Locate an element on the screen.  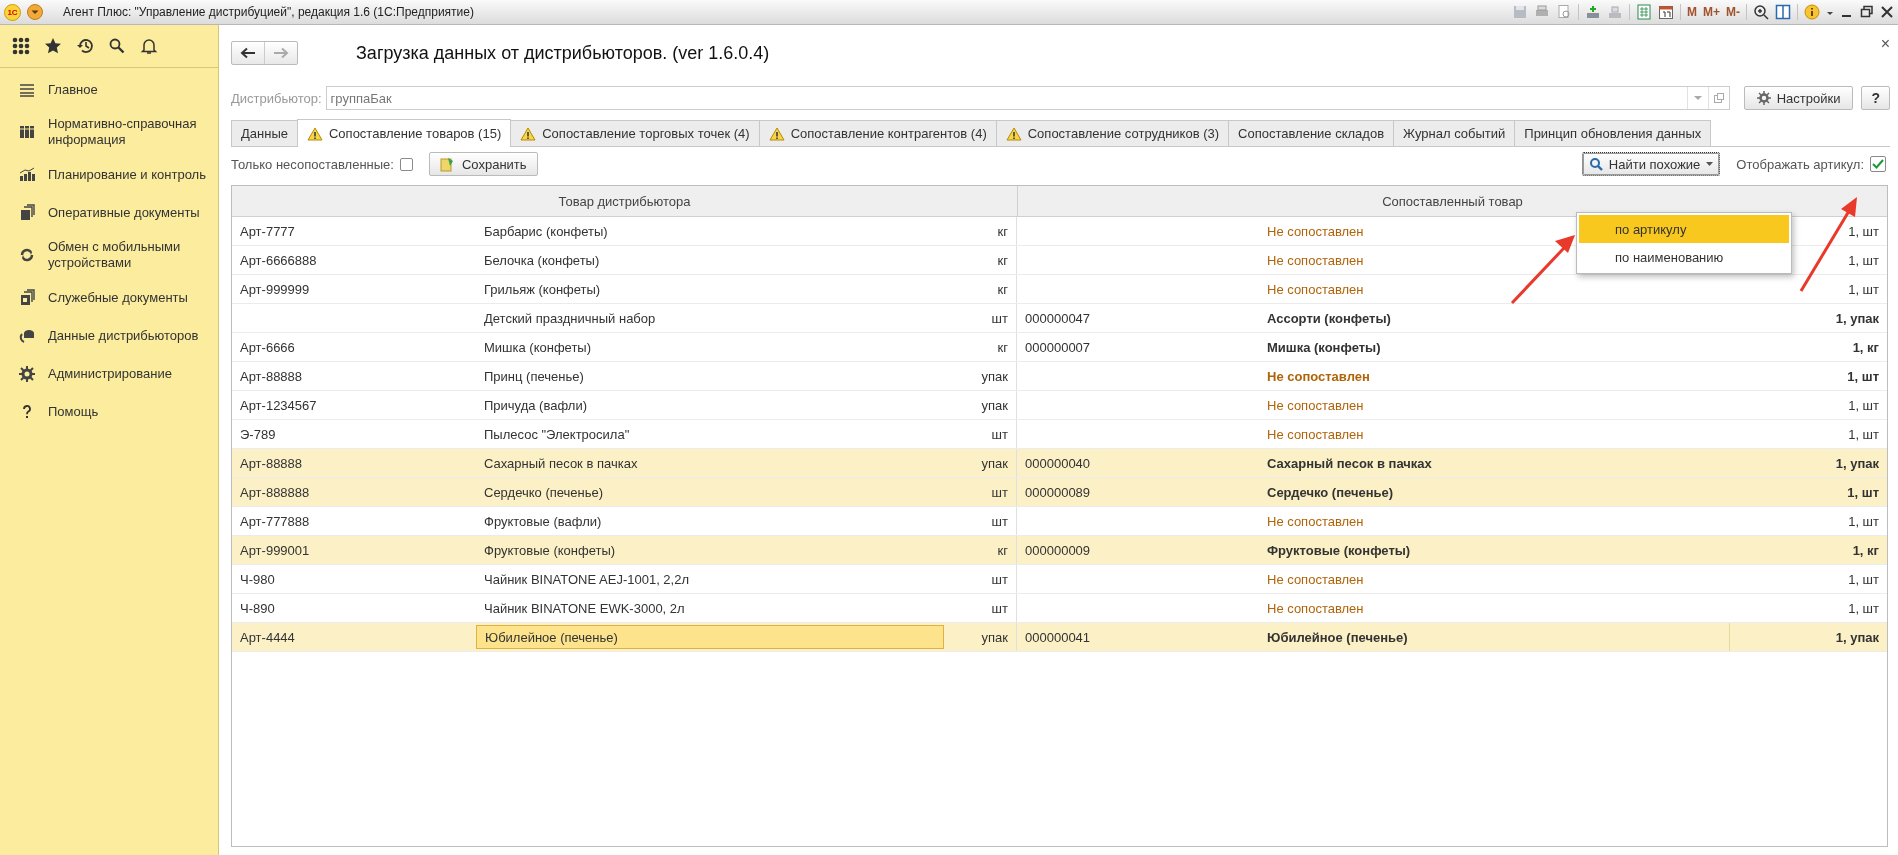
menu-item: по артикулу is located at coordinates (1684, 229).